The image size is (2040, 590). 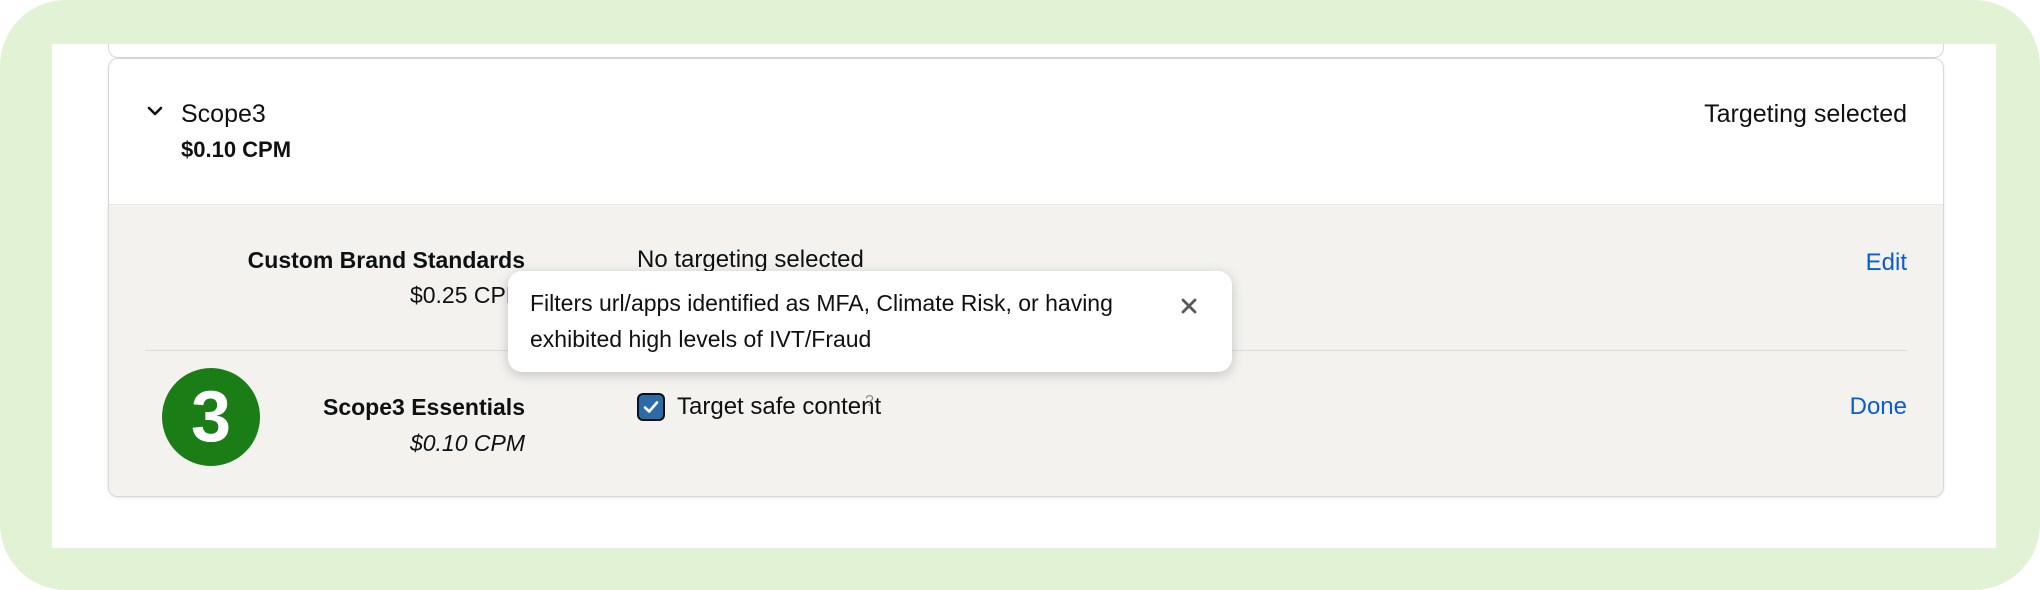 I want to click on segment-name: Custom Brand Standards, so click(x=386, y=260).